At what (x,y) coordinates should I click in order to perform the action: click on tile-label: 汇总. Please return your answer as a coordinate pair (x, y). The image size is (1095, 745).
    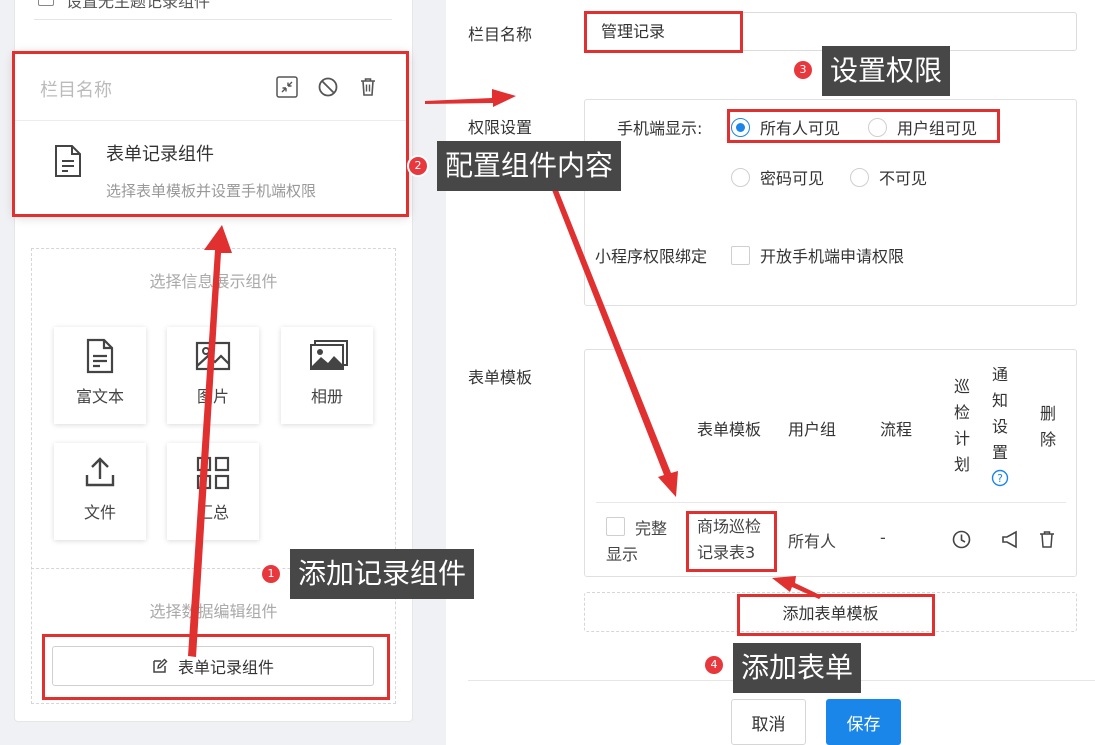
    Looking at the image, I should click on (212, 512).